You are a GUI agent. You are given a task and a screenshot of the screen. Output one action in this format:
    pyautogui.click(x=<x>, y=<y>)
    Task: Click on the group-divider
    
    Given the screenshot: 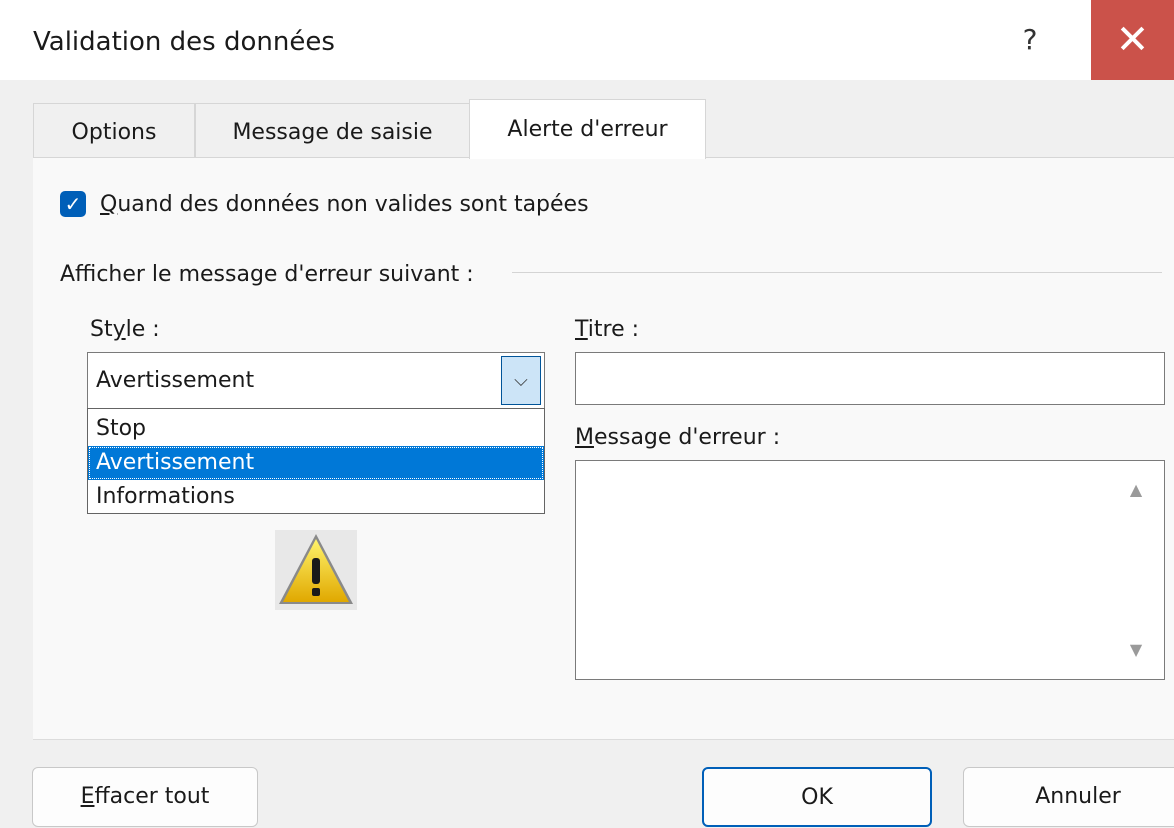 What is the action you would take?
    pyautogui.click(x=837, y=272)
    